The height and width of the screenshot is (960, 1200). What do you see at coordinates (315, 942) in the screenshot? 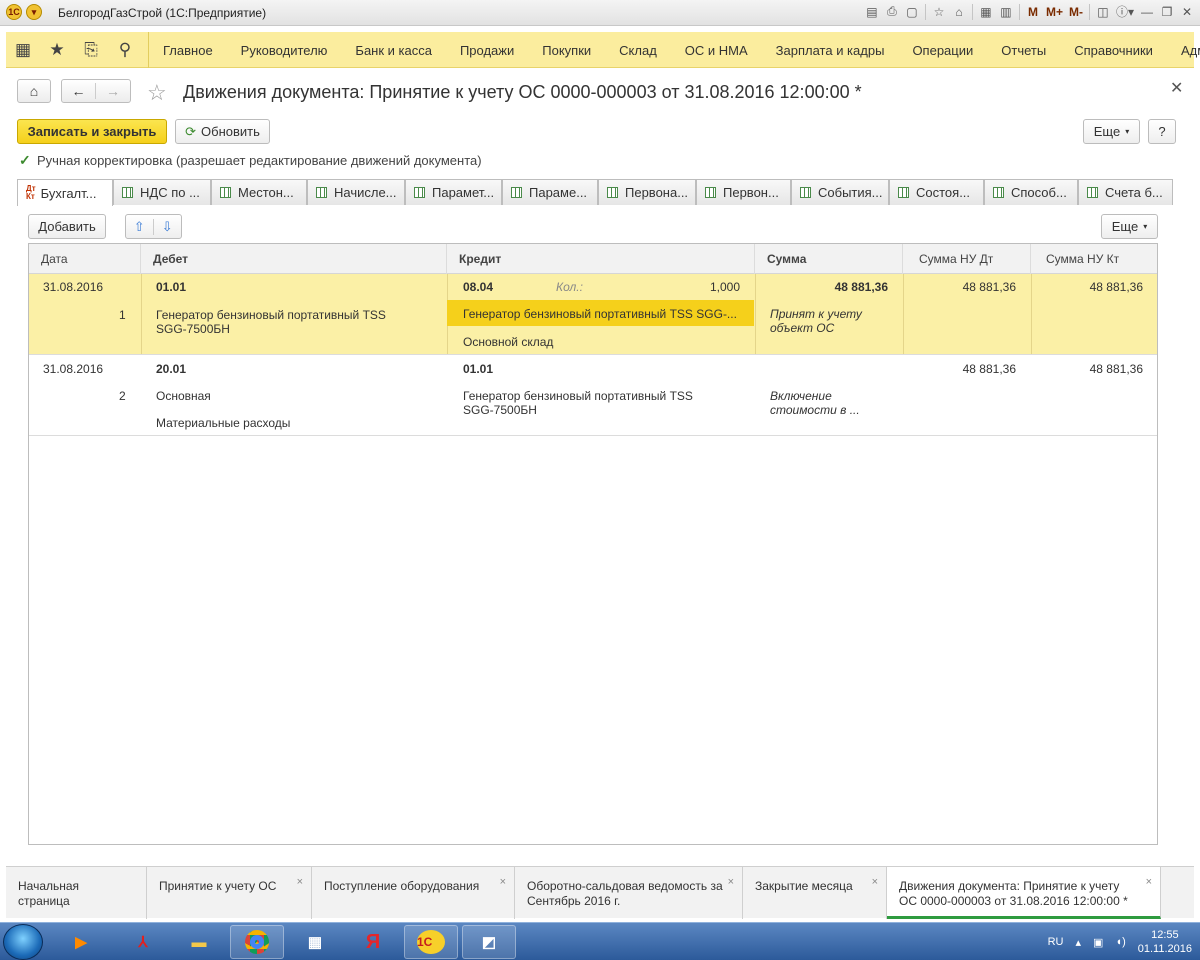
I see `document-viewer-icon: ▦` at bounding box center [315, 942].